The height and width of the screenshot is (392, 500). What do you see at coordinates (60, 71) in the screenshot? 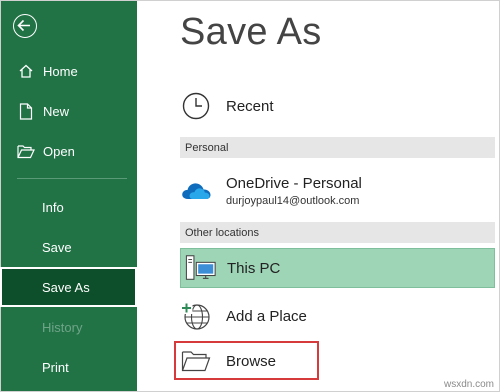
I see `sidebar-item-label: Home` at bounding box center [60, 71].